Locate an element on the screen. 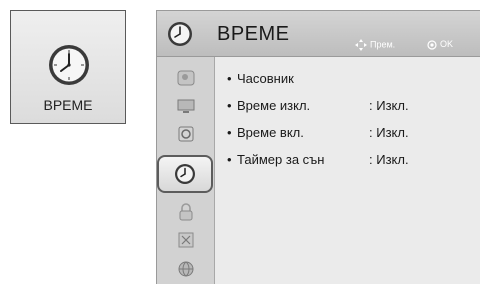 The image size is (480, 284). menu-item-label: Време изкл. is located at coordinates (274, 105).